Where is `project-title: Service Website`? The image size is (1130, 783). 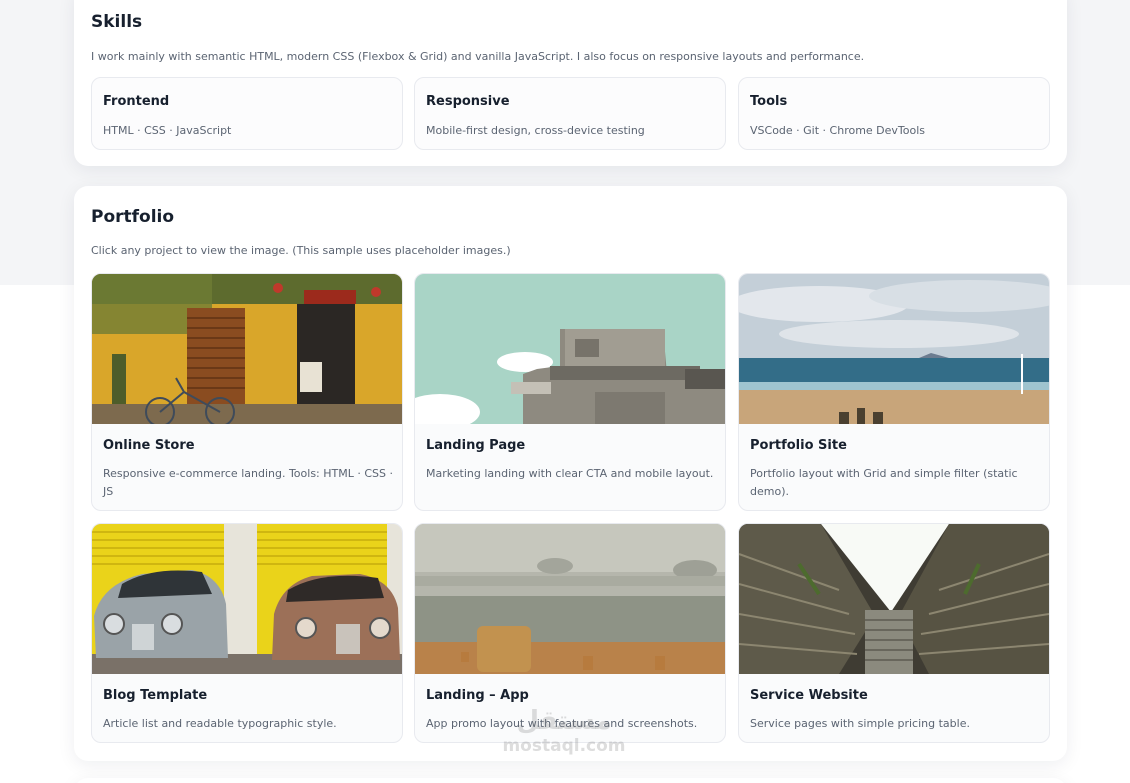 project-title: Service Website is located at coordinates (809, 695).